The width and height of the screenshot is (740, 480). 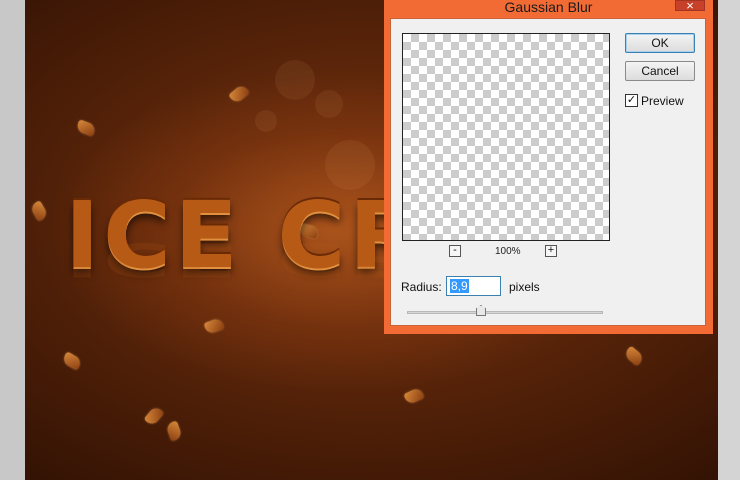 What do you see at coordinates (505, 312) in the screenshot?
I see `radius-slider-track` at bounding box center [505, 312].